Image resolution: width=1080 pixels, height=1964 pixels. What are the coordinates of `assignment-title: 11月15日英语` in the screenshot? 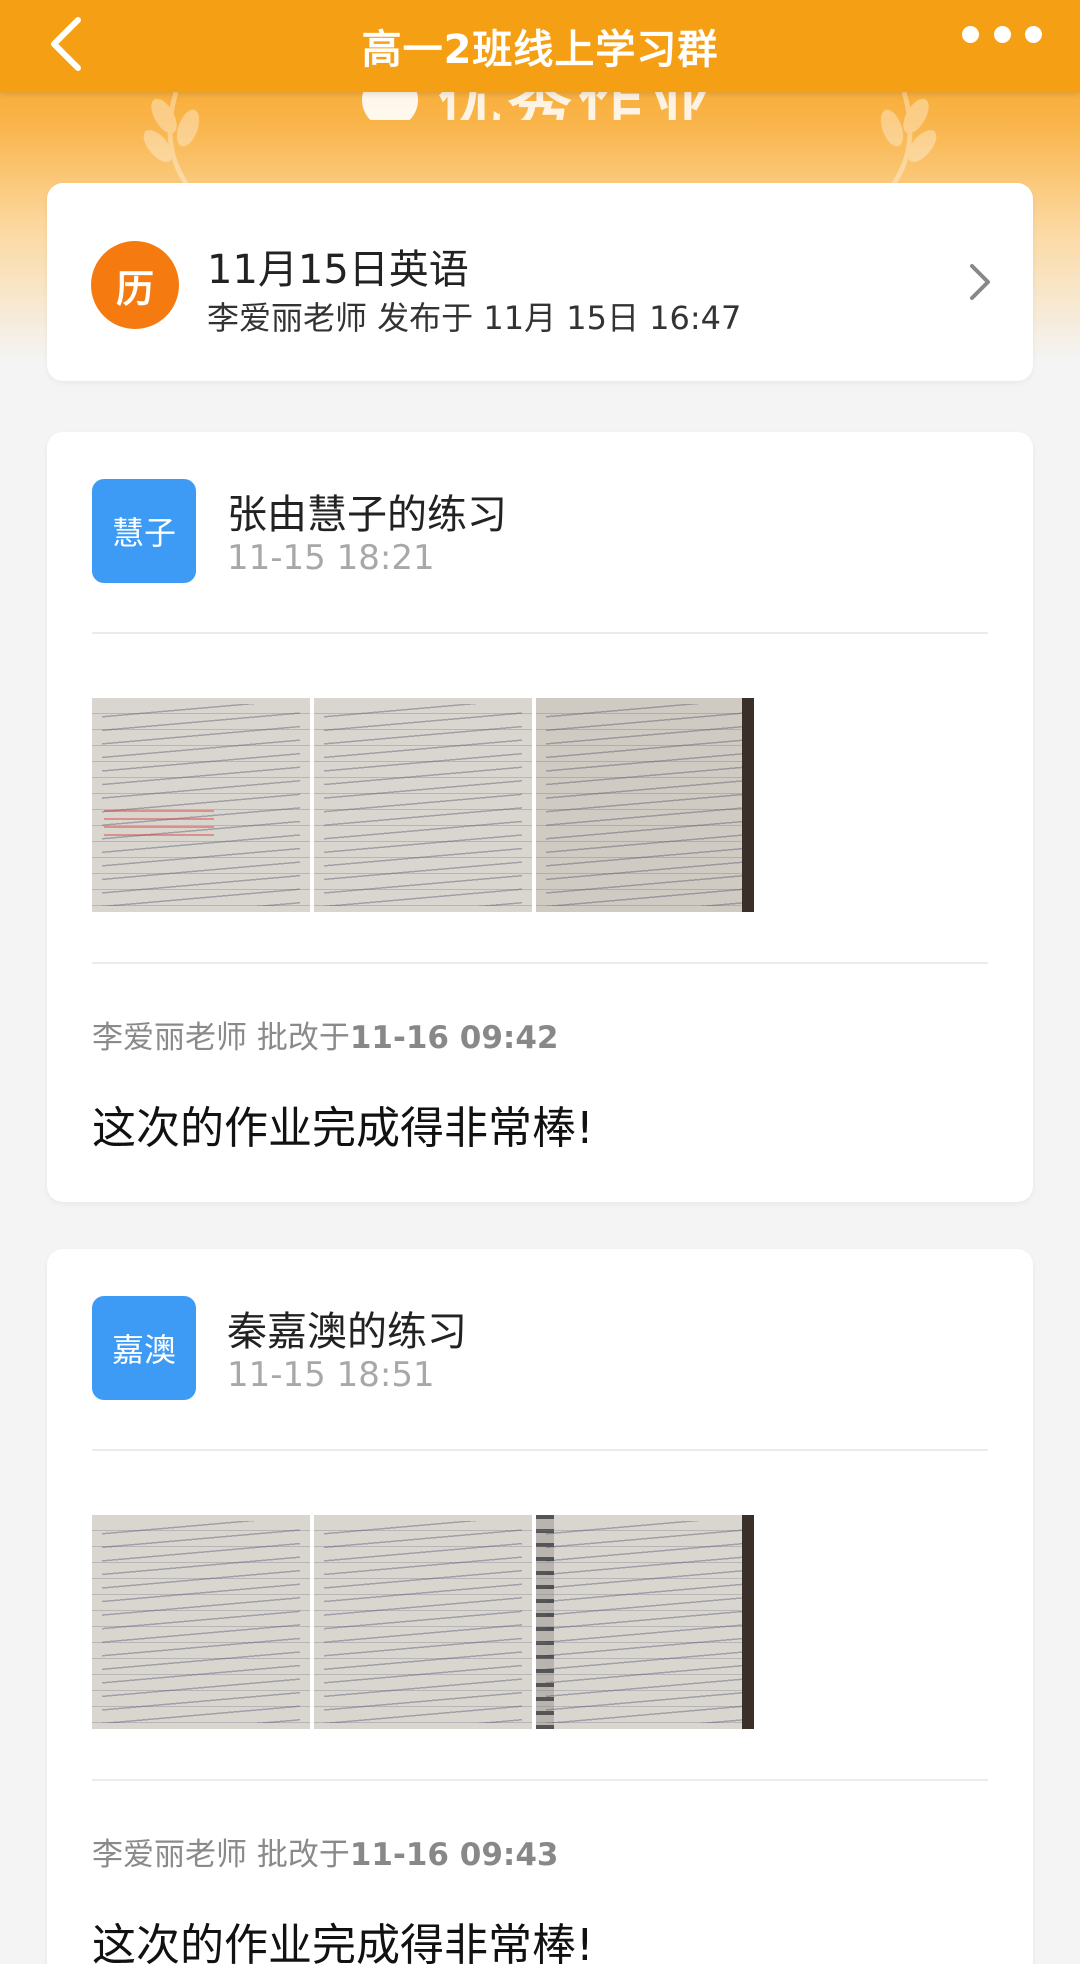 It's located at (338, 270).